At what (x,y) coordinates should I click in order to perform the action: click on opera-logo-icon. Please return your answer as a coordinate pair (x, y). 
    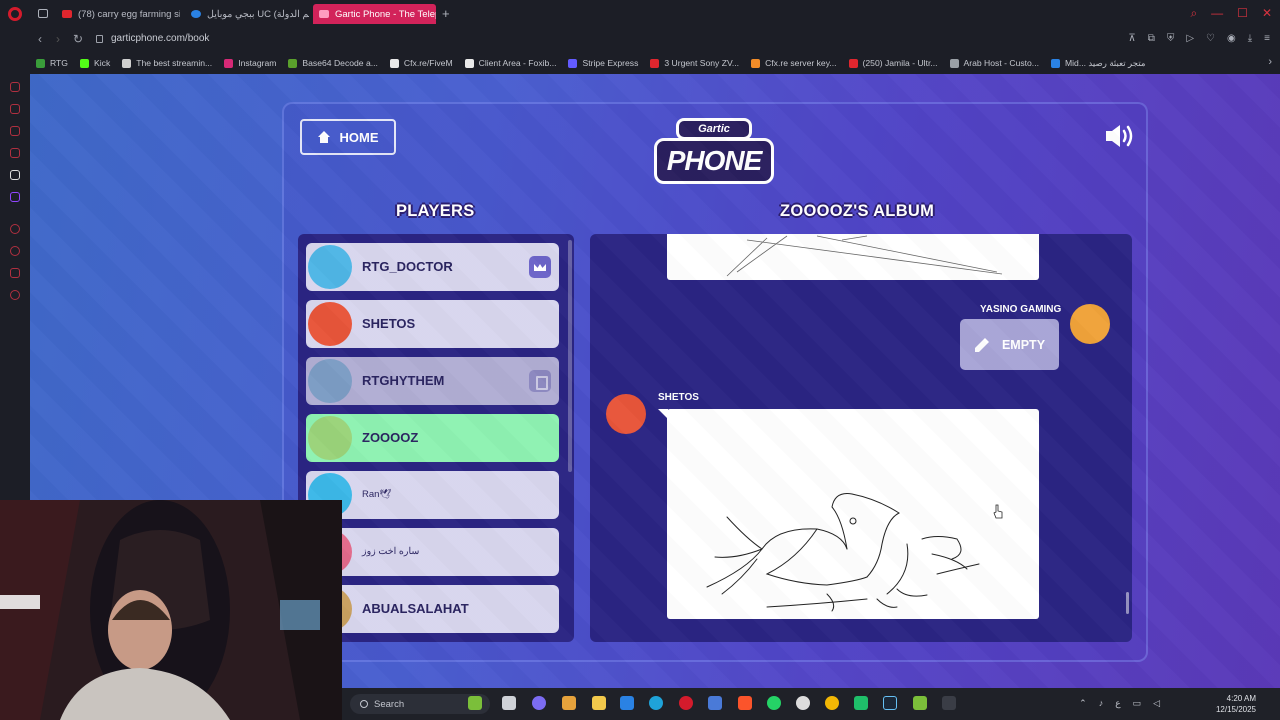
    Looking at the image, I should click on (15, 14).